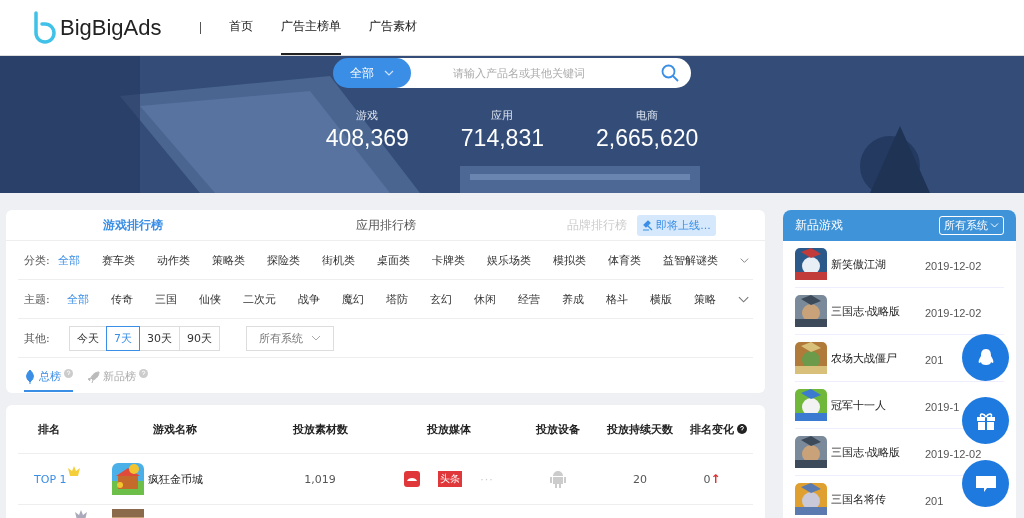 Image resolution: width=1024 pixels, height=518 pixels. Describe the element at coordinates (37, 260) in the screenshot. I see `filter-label: 分类:` at that location.